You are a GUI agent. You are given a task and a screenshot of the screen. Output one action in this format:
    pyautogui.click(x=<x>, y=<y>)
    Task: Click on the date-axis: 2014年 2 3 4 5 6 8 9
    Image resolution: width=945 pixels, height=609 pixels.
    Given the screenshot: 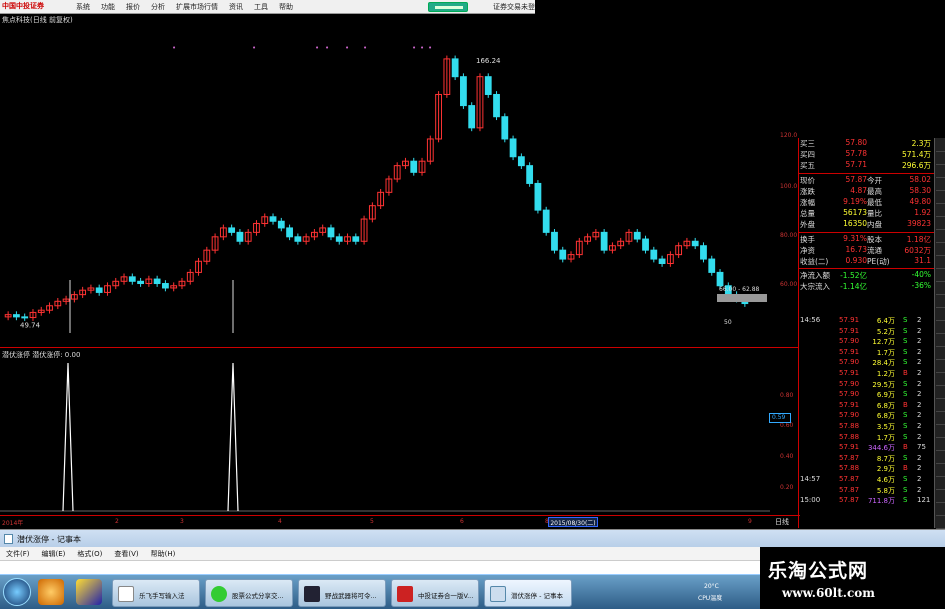 What is the action you would take?
    pyautogui.click(x=400, y=522)
    